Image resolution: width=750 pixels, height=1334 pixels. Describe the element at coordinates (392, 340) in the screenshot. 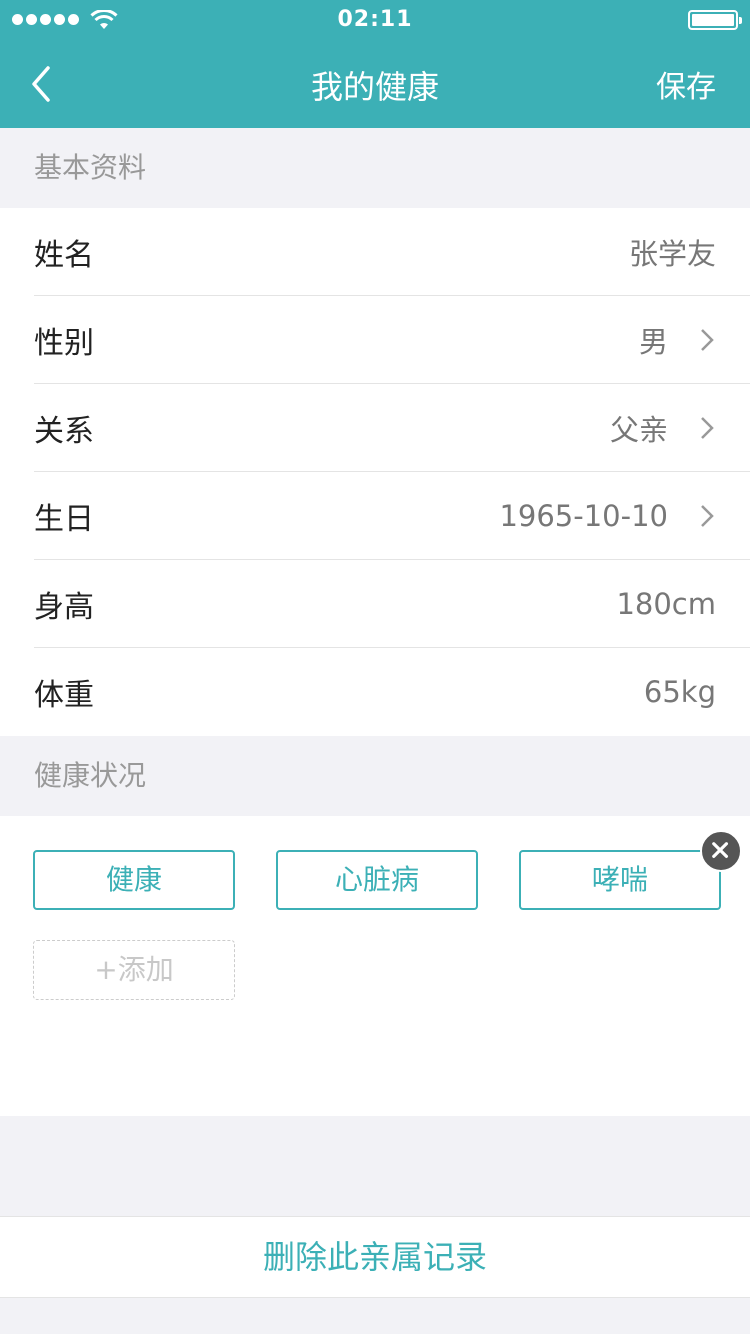

I see `row-gender: 性别 男` at that location.